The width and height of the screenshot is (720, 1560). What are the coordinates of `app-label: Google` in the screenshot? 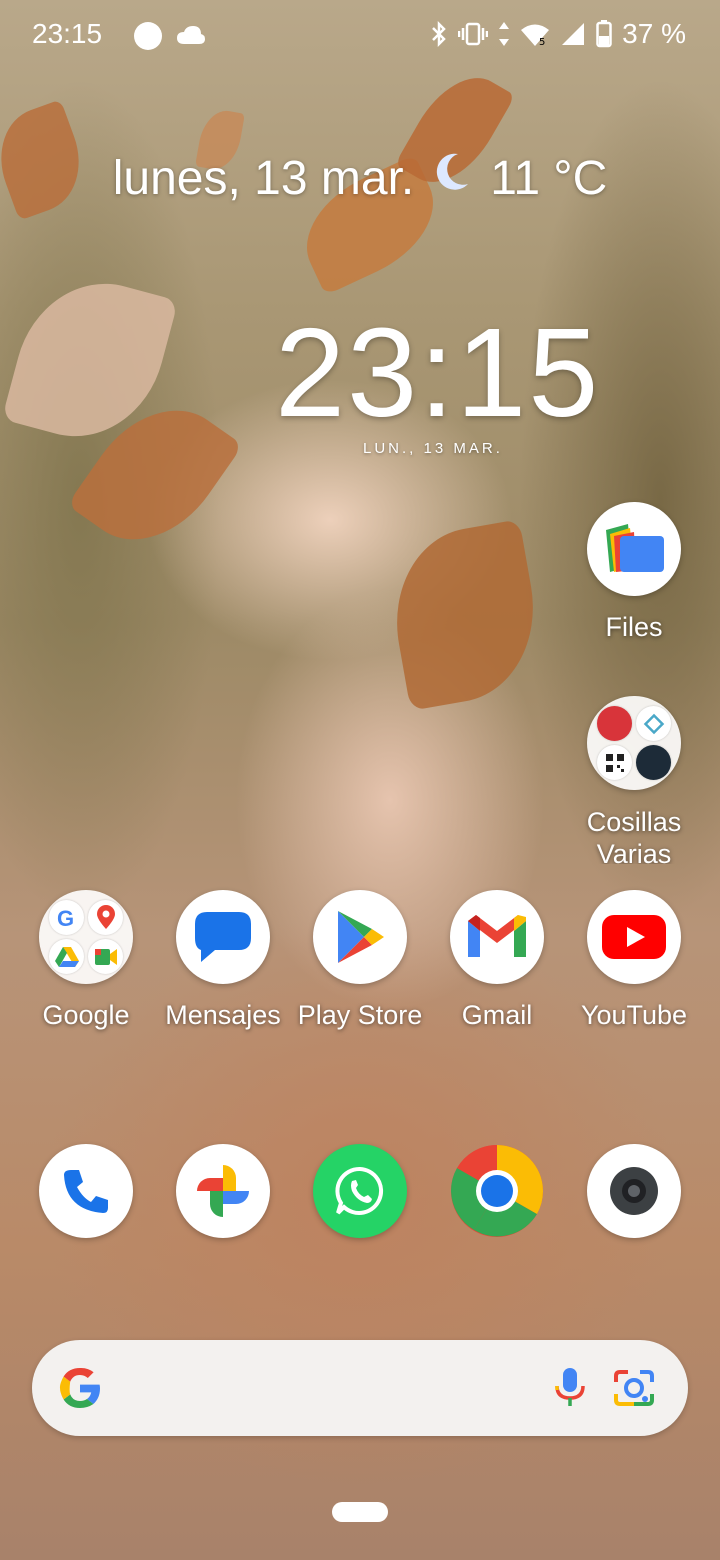 It's located at (86, 1015).